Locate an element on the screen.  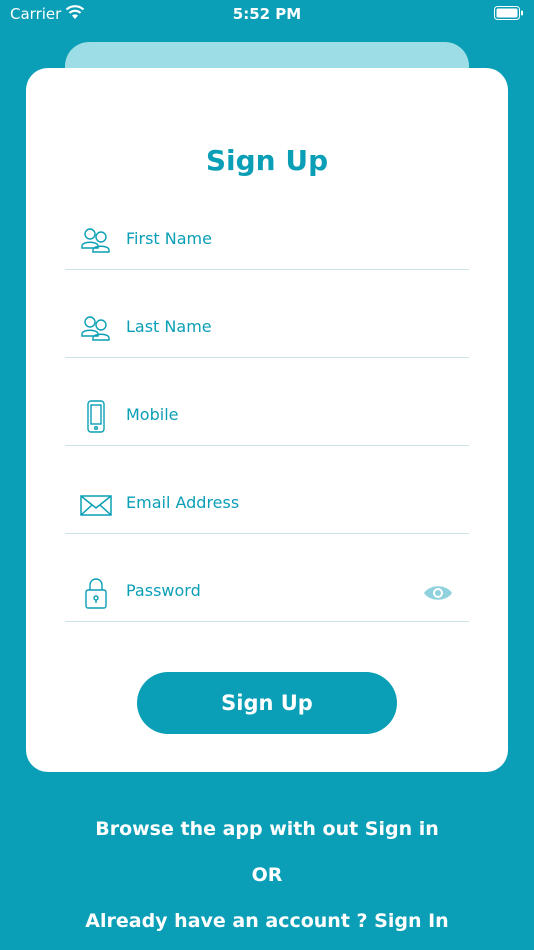
last-name-placeholder: Last Name is located at coordinates (169, 326).